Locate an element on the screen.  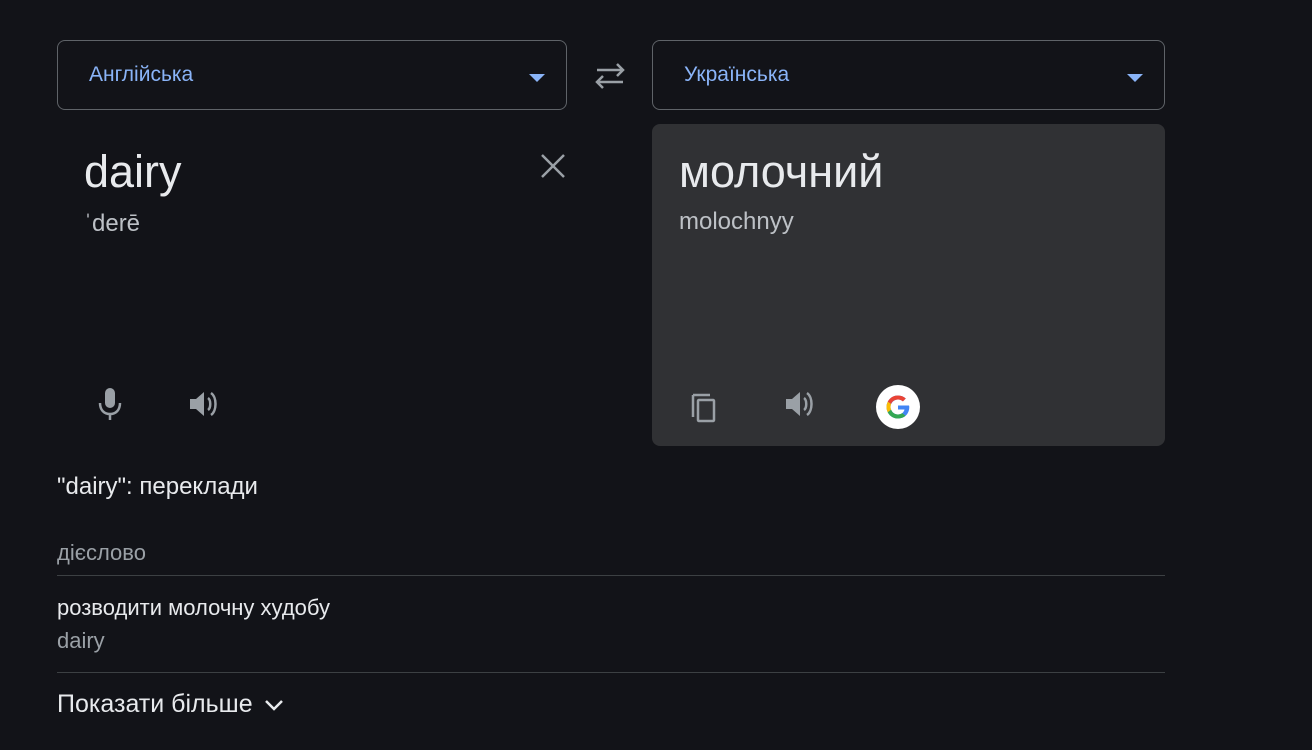
entry-reverse-translation: dairy is located at coordinates (81, 640).